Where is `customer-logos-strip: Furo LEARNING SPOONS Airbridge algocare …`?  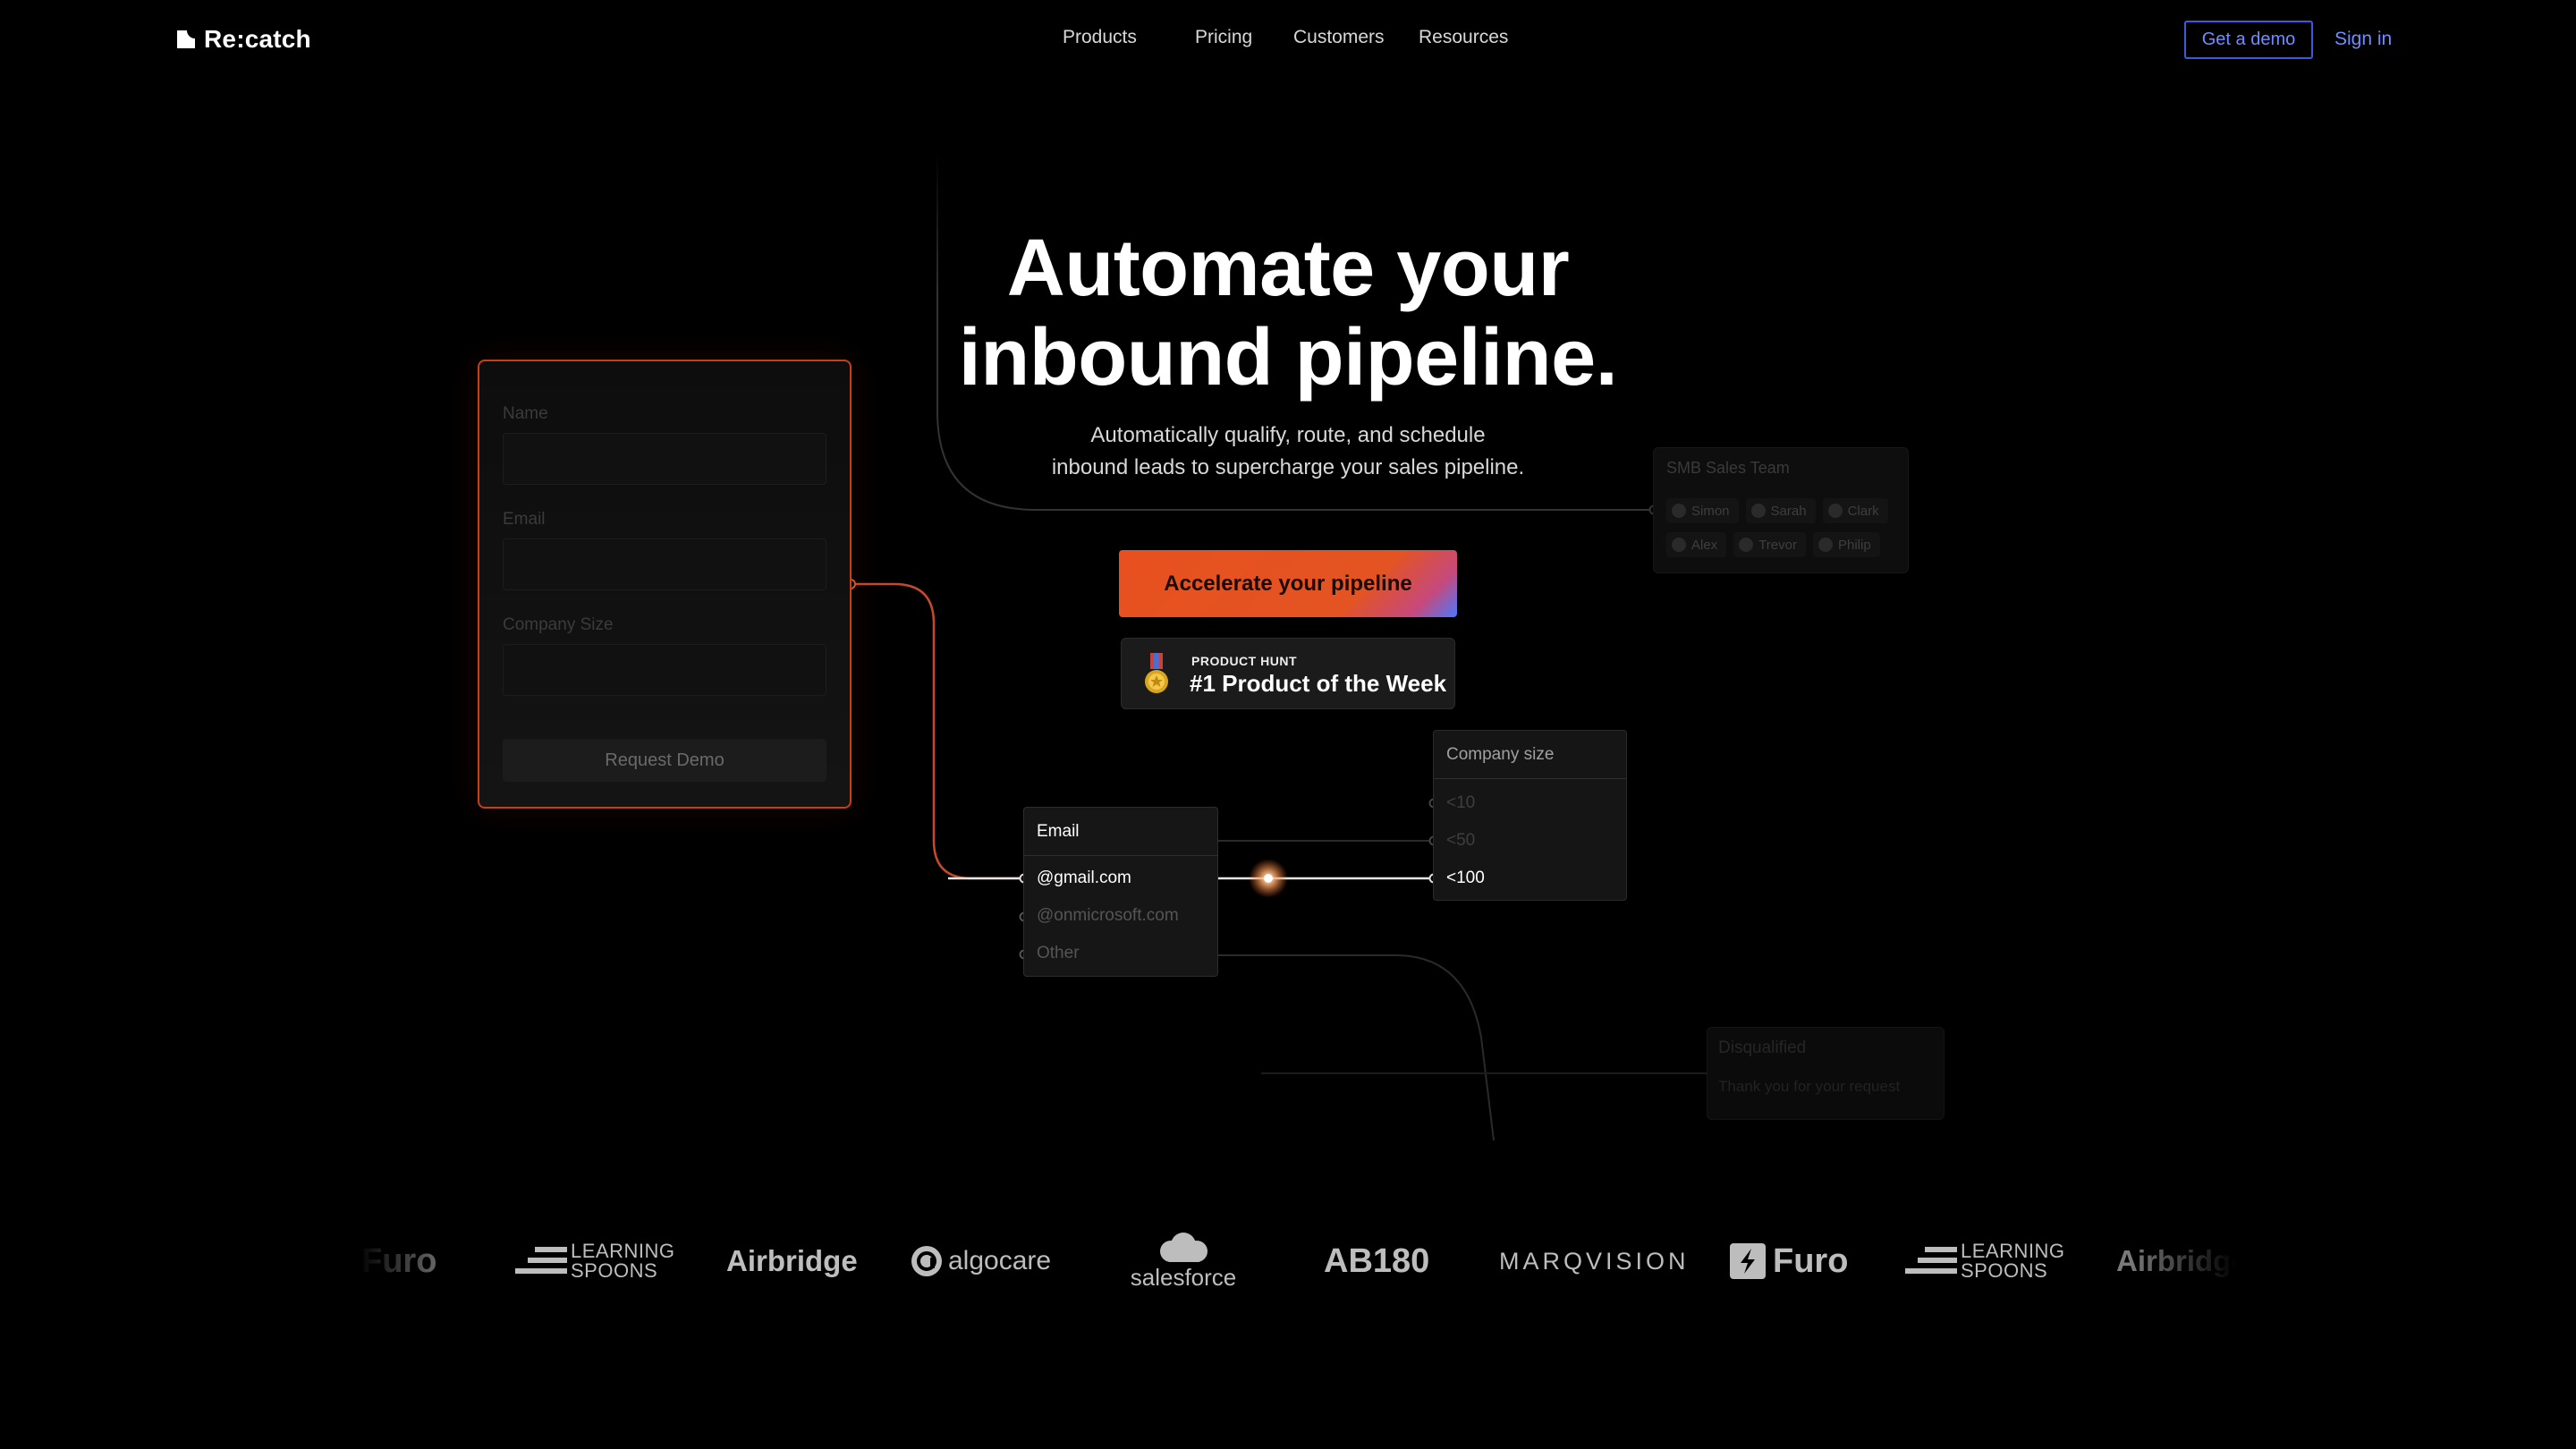 customer-logos-strip: Furo LEARNING SPOONS Airbridge algocare … is located at coordinates (1297, 1261).